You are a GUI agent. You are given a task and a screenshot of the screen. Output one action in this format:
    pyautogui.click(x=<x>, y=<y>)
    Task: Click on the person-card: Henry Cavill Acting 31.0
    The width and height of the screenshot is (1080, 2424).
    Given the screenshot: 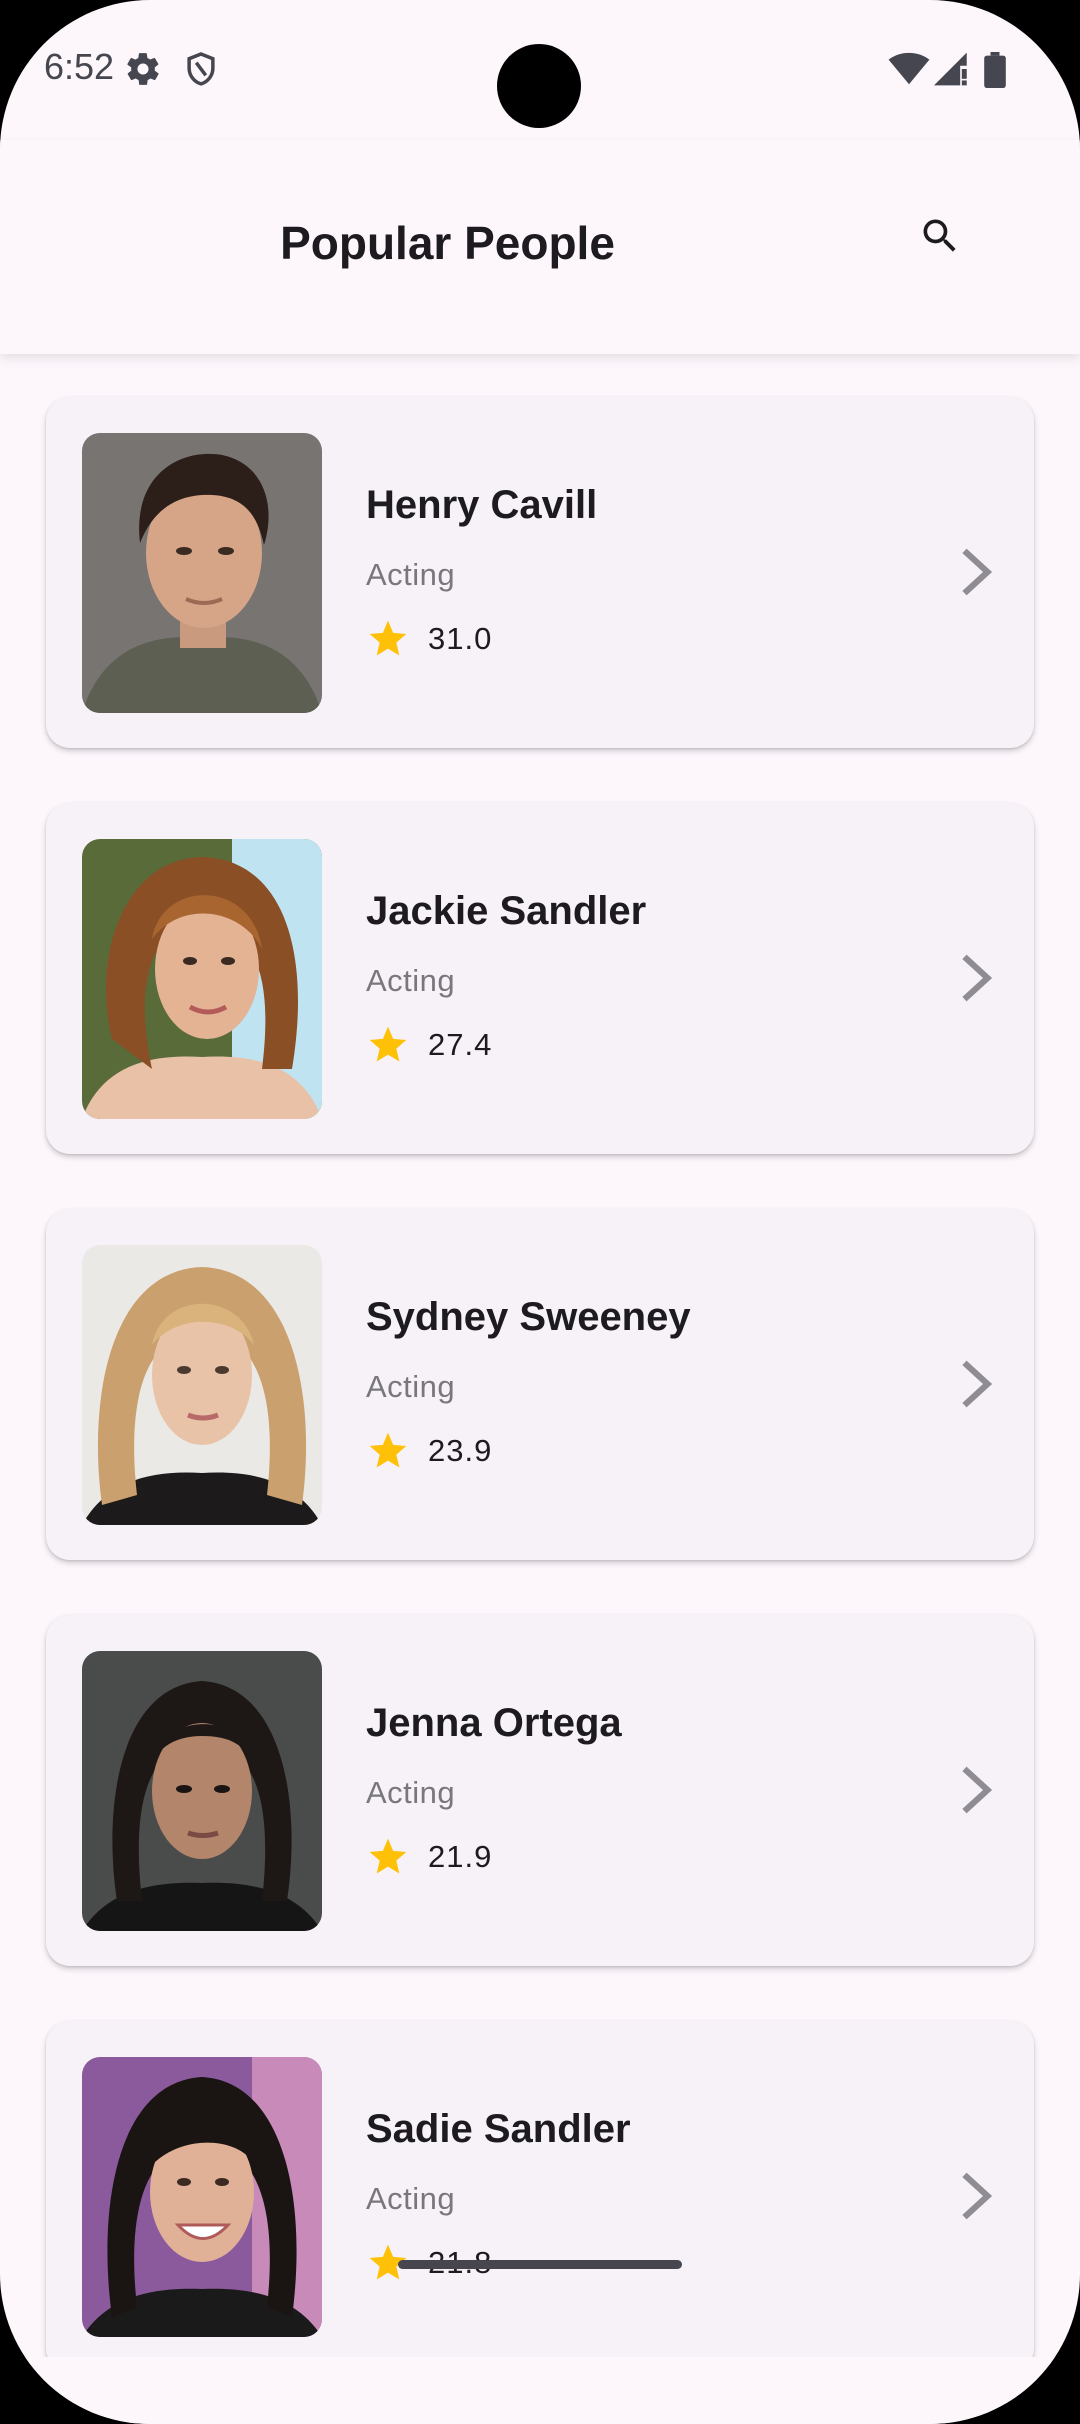 What is the action you would take?
    pyautogui.click(x=540, y=572)
    